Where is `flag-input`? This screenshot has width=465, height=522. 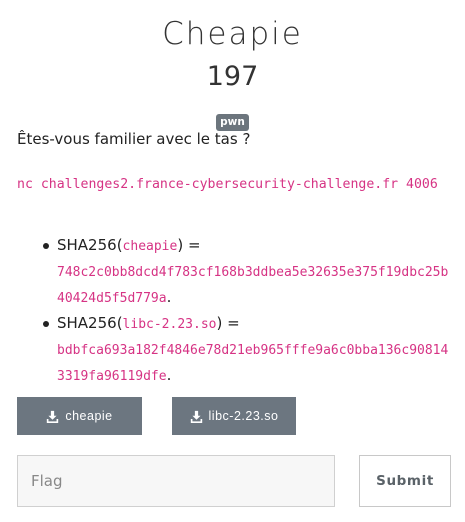
flag-input is located at coordinates (176, 481).